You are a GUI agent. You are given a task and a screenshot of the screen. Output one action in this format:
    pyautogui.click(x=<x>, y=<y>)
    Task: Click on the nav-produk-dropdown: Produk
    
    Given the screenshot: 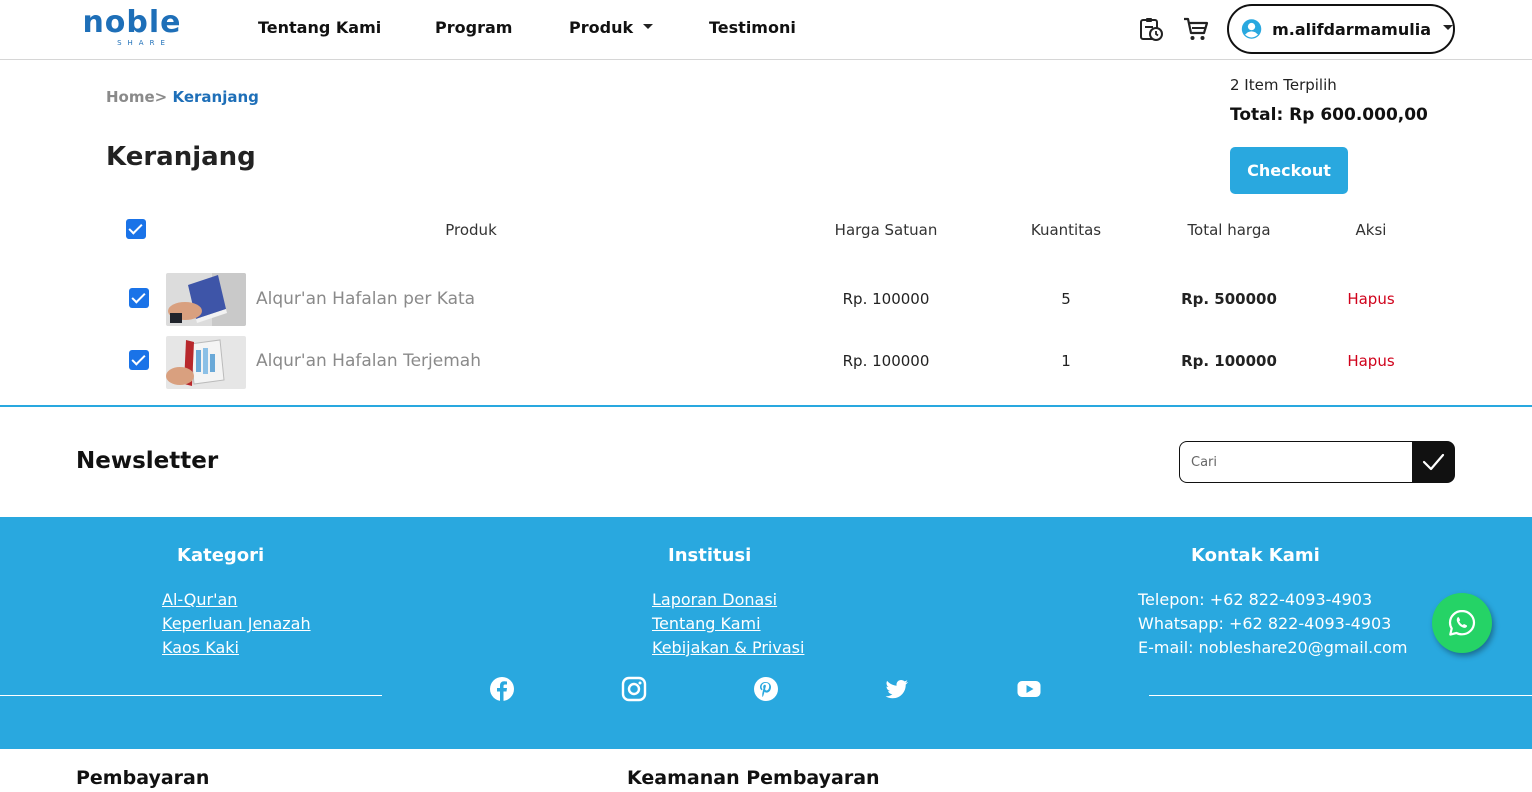 What is the action you would take?
    pyautogui.click(x=611, y=27)
    